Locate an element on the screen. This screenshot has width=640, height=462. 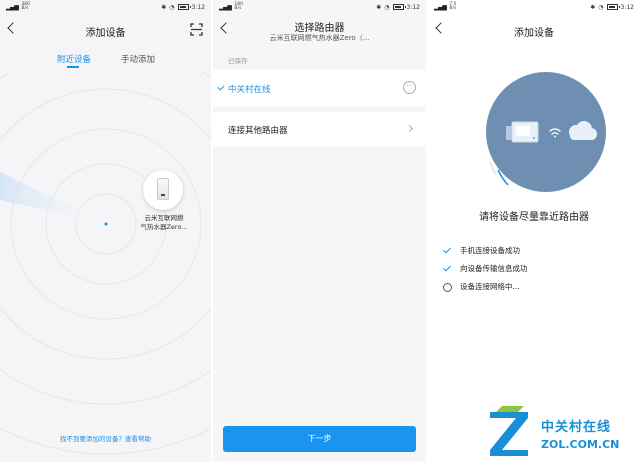
status-bar: ▂▄▆ 180 B/s ✱ ◔ 3:12 is located at coordinates (319, 7).